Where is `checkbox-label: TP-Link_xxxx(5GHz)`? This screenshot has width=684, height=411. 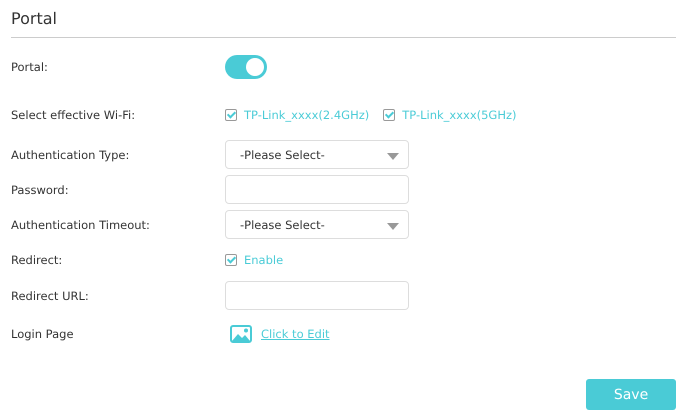
checkbox-label: TP-Link_xxxx(5GHz) is located at coordinates (459, 115).